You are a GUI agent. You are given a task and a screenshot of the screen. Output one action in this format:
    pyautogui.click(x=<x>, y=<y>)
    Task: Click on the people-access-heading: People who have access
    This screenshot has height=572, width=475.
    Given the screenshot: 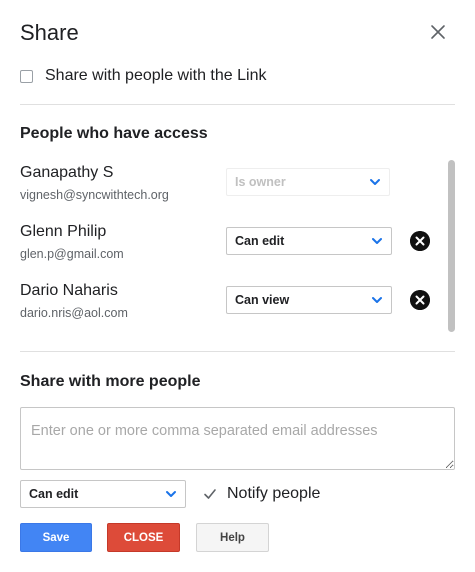 What is the action you would take?
    pyautogui.click(x=114, y=133)
    